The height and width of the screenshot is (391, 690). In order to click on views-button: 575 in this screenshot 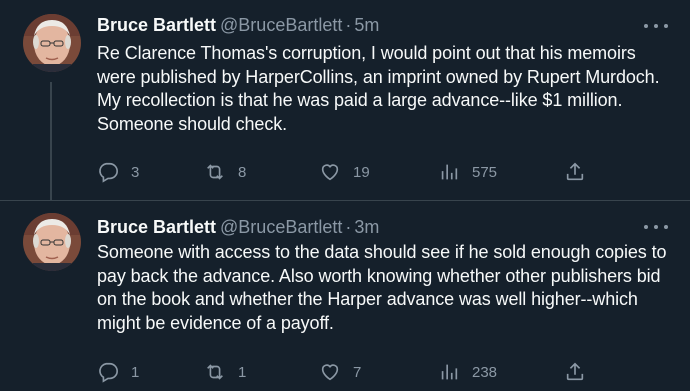, I will do `click(467, 172)`.